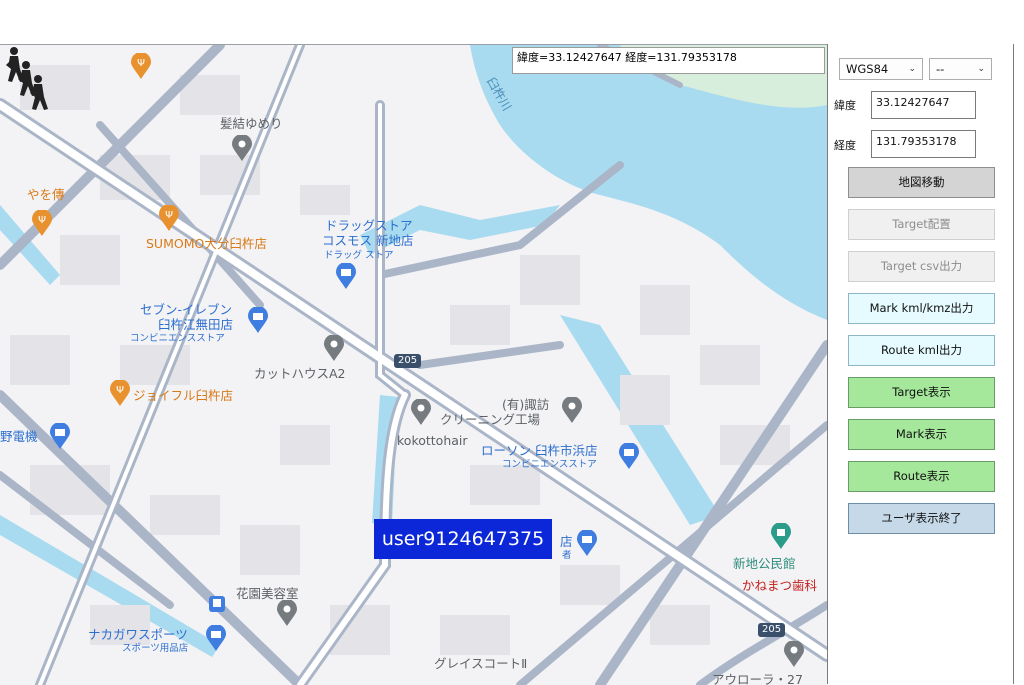 The width and height of the screenshot is (1024, 685). Describe the element at coordinates (845, 105) in the screenshot. I see `latitude-label: 緯度` at that location.